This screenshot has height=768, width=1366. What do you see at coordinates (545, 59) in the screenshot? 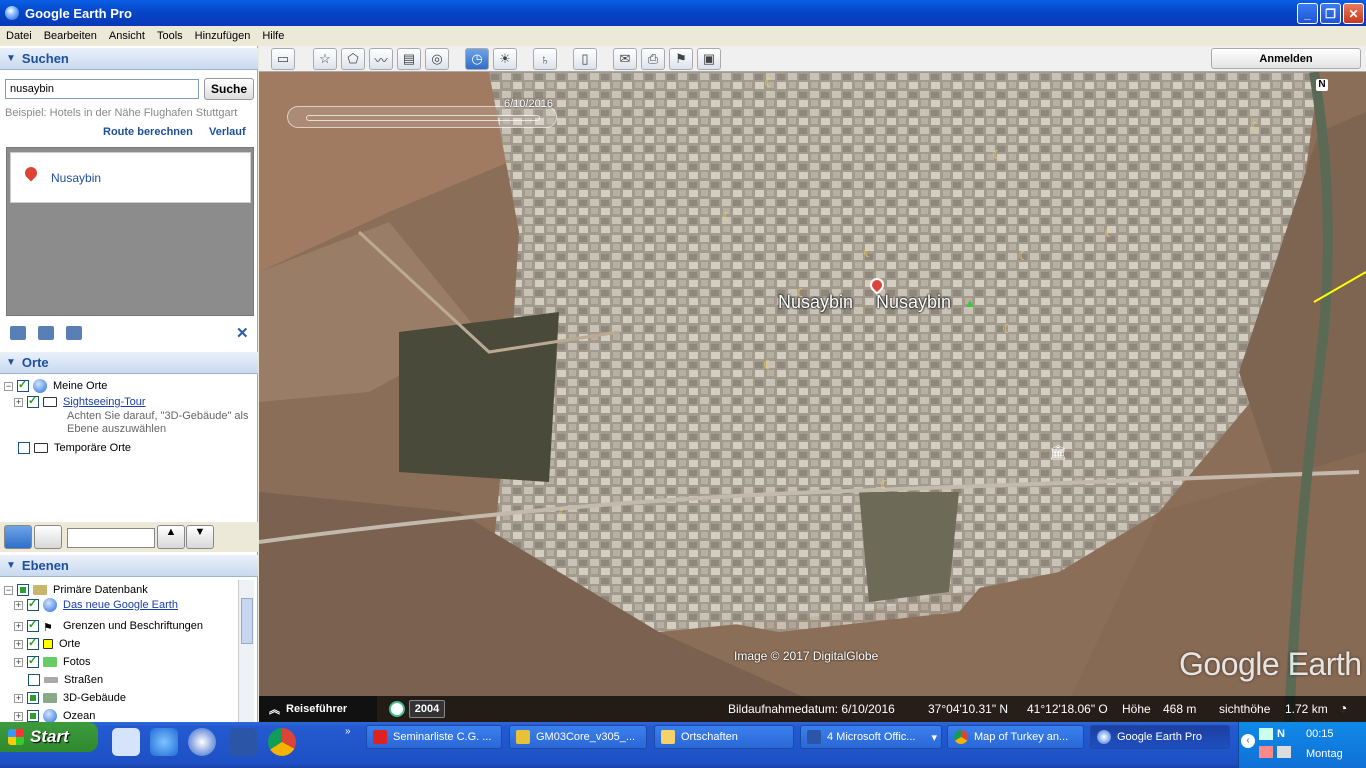
I see `planets-icon: ♄` at bounding box center [545, 59].